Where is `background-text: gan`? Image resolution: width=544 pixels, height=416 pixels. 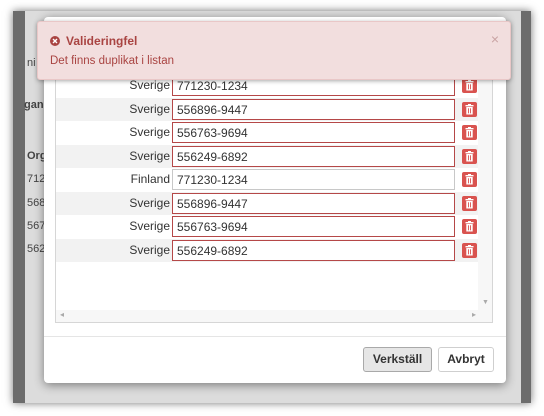
background-text: gan is located at coordinates (34, 105).